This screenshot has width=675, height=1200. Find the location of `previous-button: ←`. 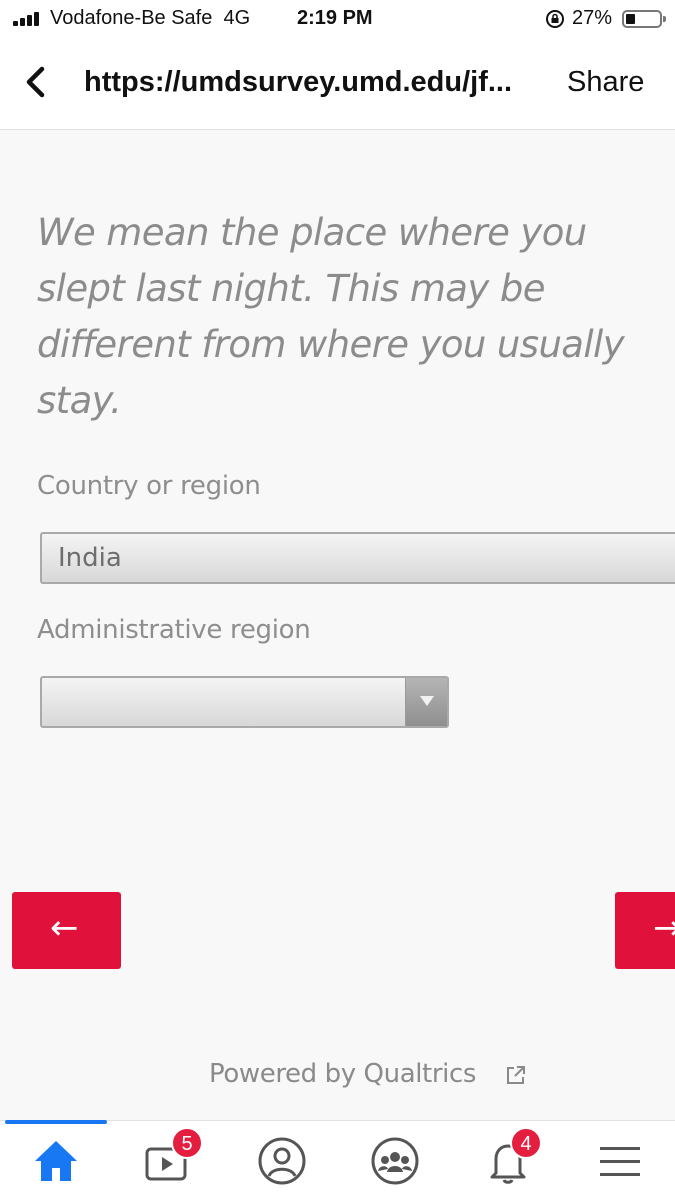

previous-button: ← is located at coordinates (66, 930).